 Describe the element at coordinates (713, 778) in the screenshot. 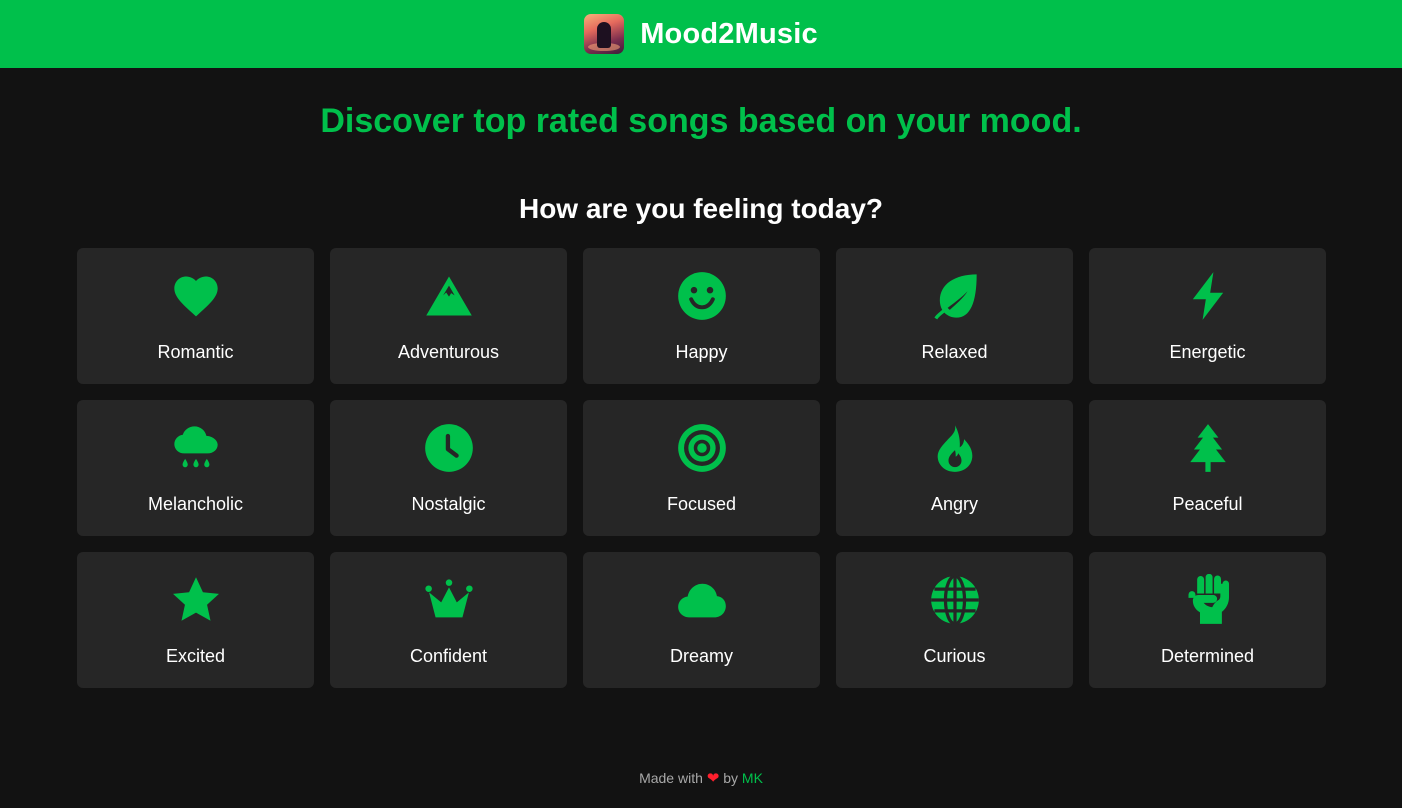

I see `heart-icon: ❤` at that location.